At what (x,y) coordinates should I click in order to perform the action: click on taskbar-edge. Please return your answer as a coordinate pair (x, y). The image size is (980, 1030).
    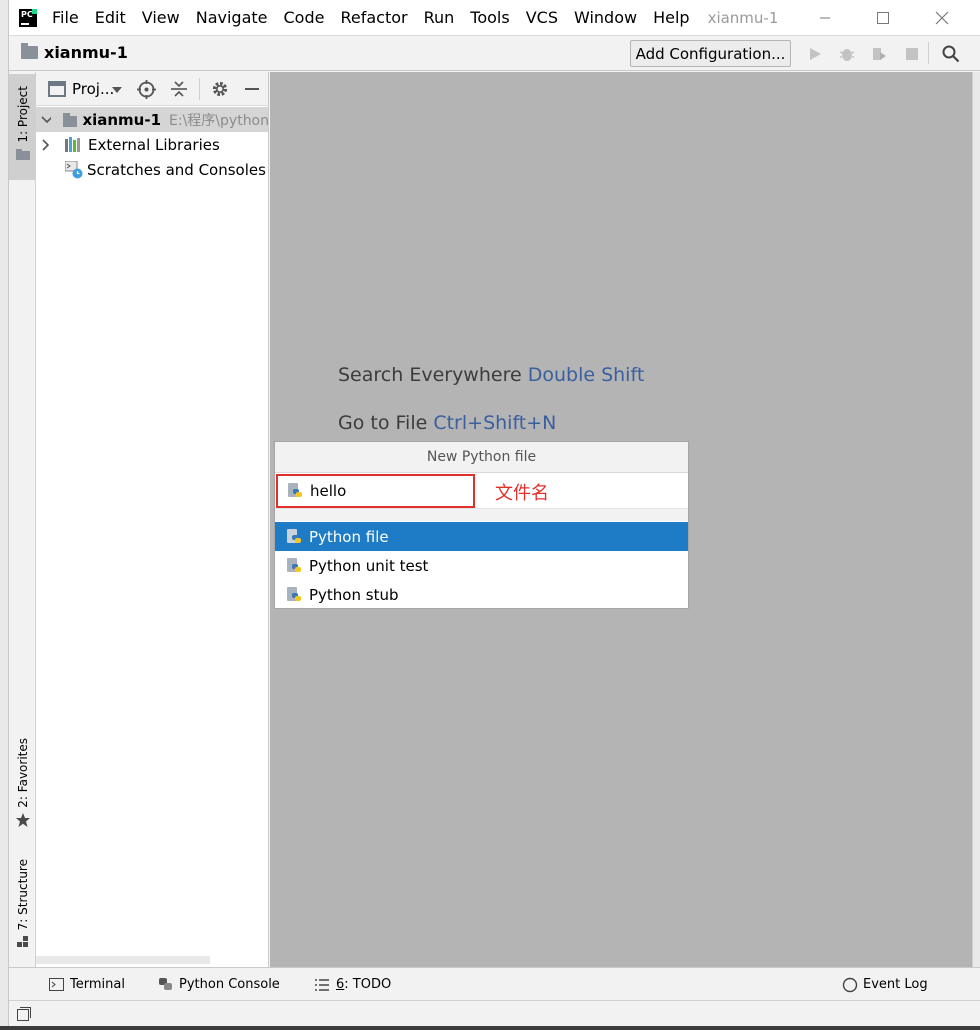
    Looking at the image, I should click on (490, 1028).